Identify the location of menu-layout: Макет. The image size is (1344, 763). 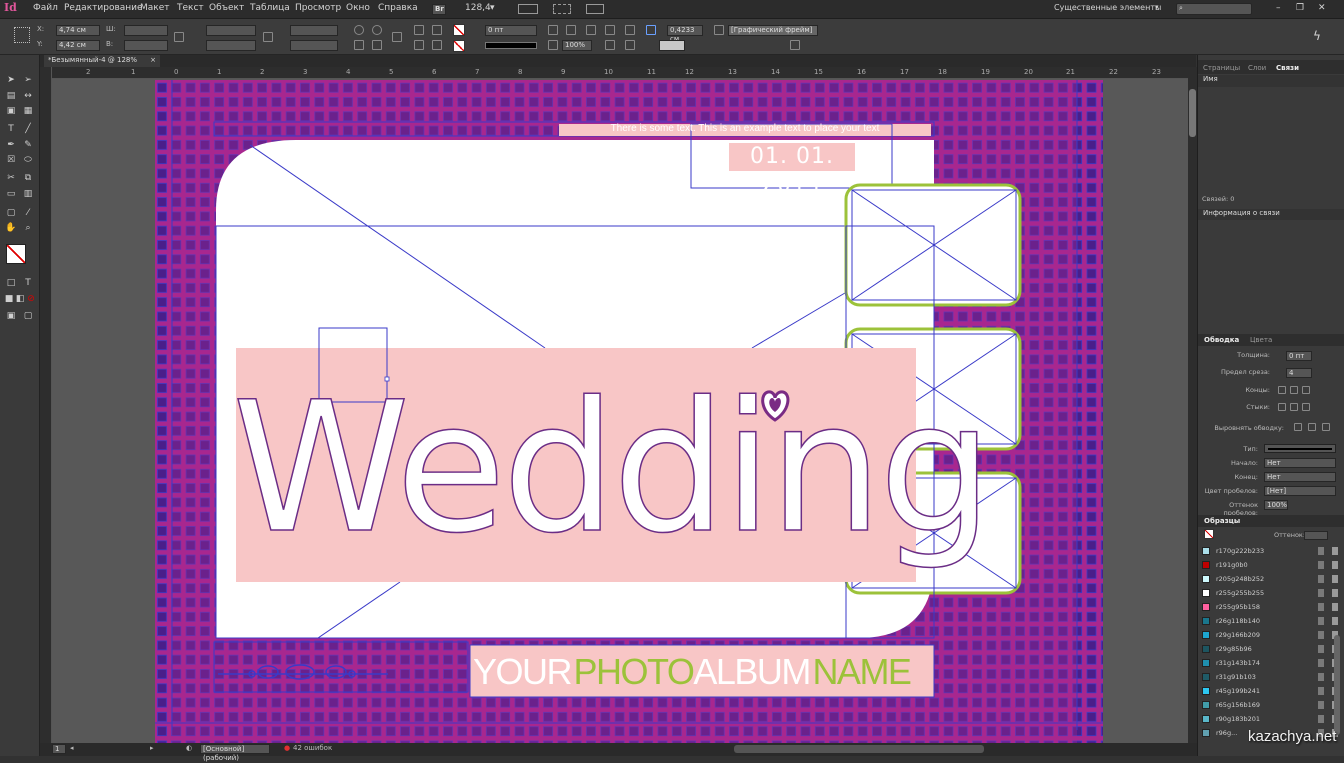
(155, 8).